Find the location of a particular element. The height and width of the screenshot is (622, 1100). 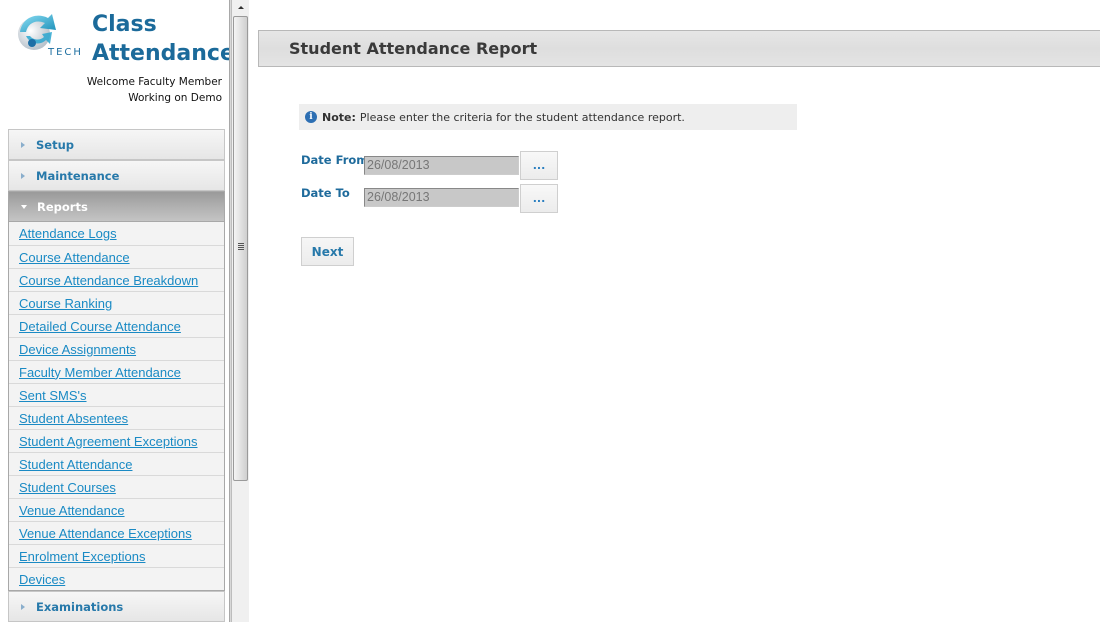

reports-menu-item: Enrolment Exceptions is located at coordinates (116, 555).